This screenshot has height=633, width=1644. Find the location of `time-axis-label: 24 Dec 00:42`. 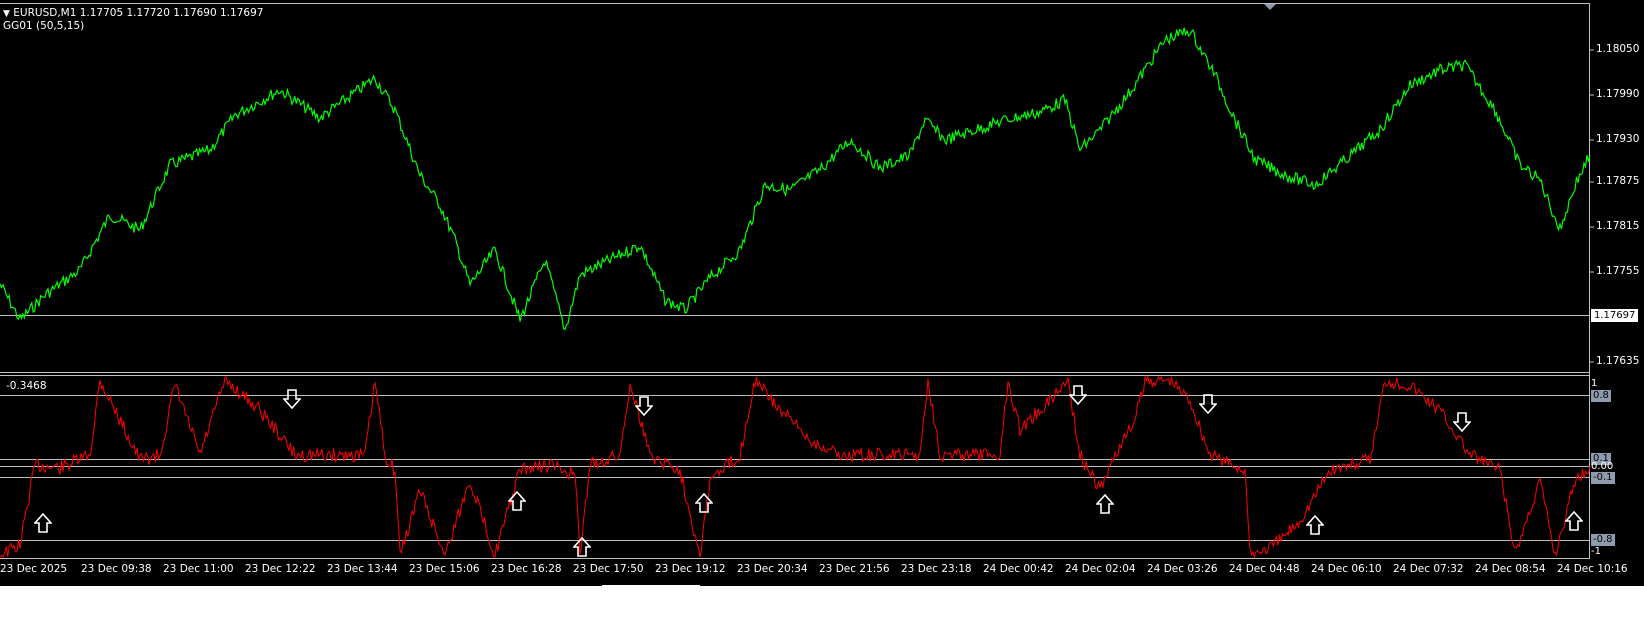

time-axis-label: 24 Dec 00:42 is located at coordinates (1018, 569).